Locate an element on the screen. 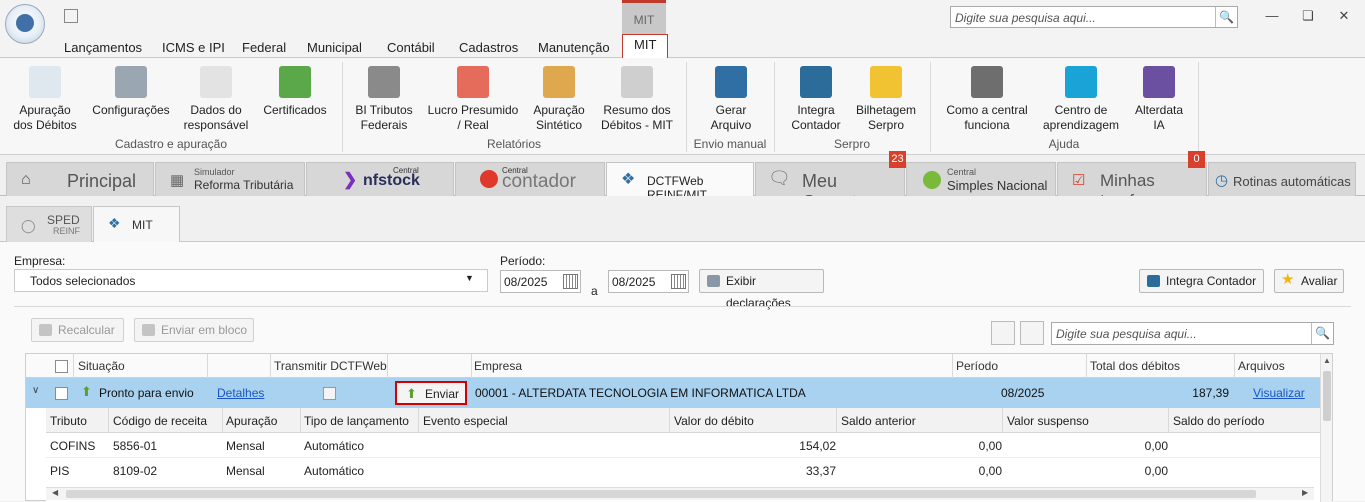  group-relatorios: Relatórios is located at coordinates (514, 144).